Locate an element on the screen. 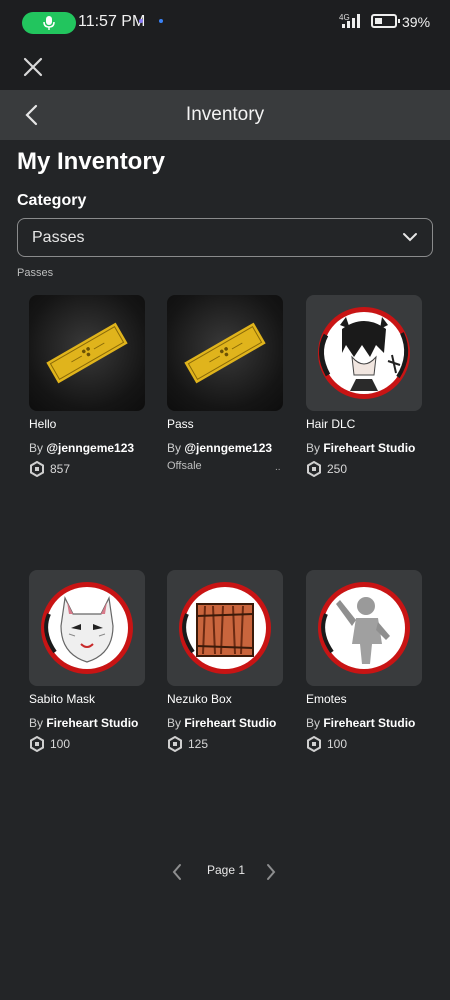 This screenshot has height=1000, width=450. item-name: Emotes is located at coordinates (365, 699).